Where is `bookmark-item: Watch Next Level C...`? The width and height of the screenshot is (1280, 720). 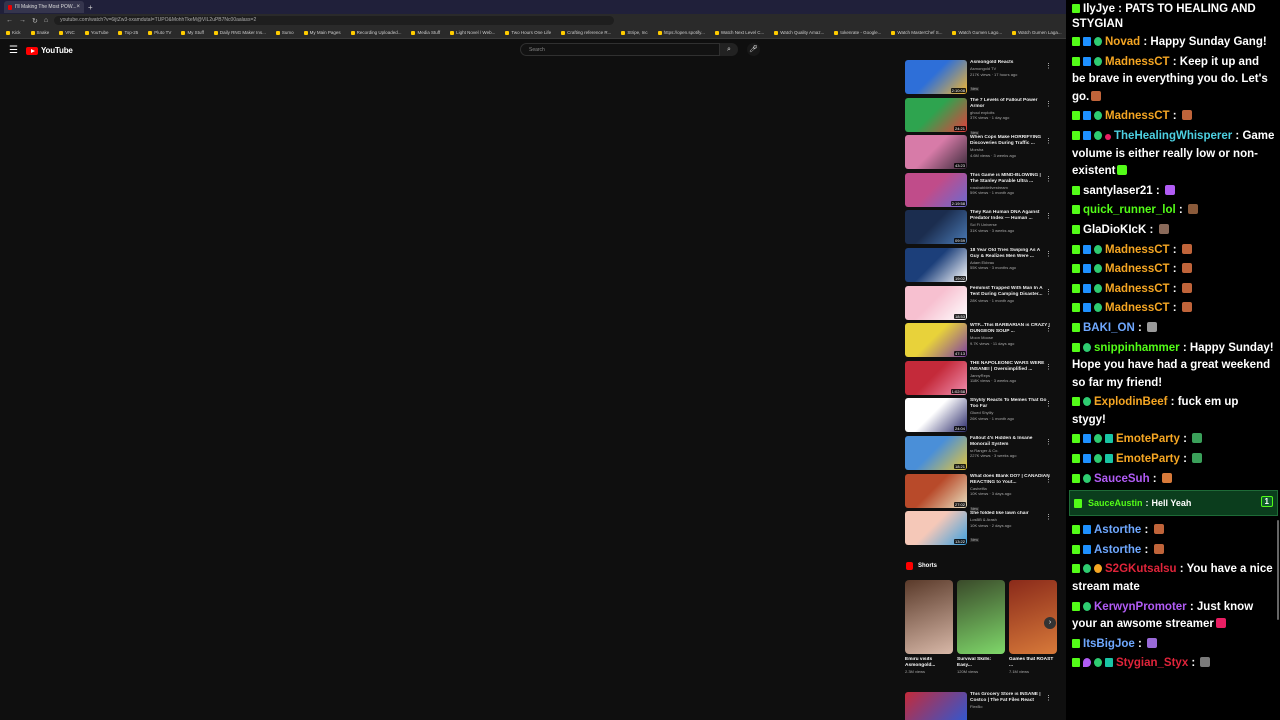 bookmark-item: Watch Next Level C... is located at coordinates (739, 32).